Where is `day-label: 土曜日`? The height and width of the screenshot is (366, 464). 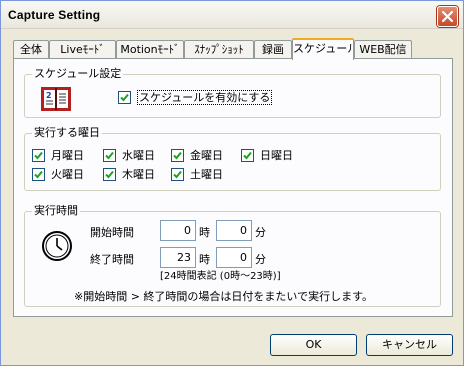
day-label: 土曜日 is located at coordinates (206, 174).